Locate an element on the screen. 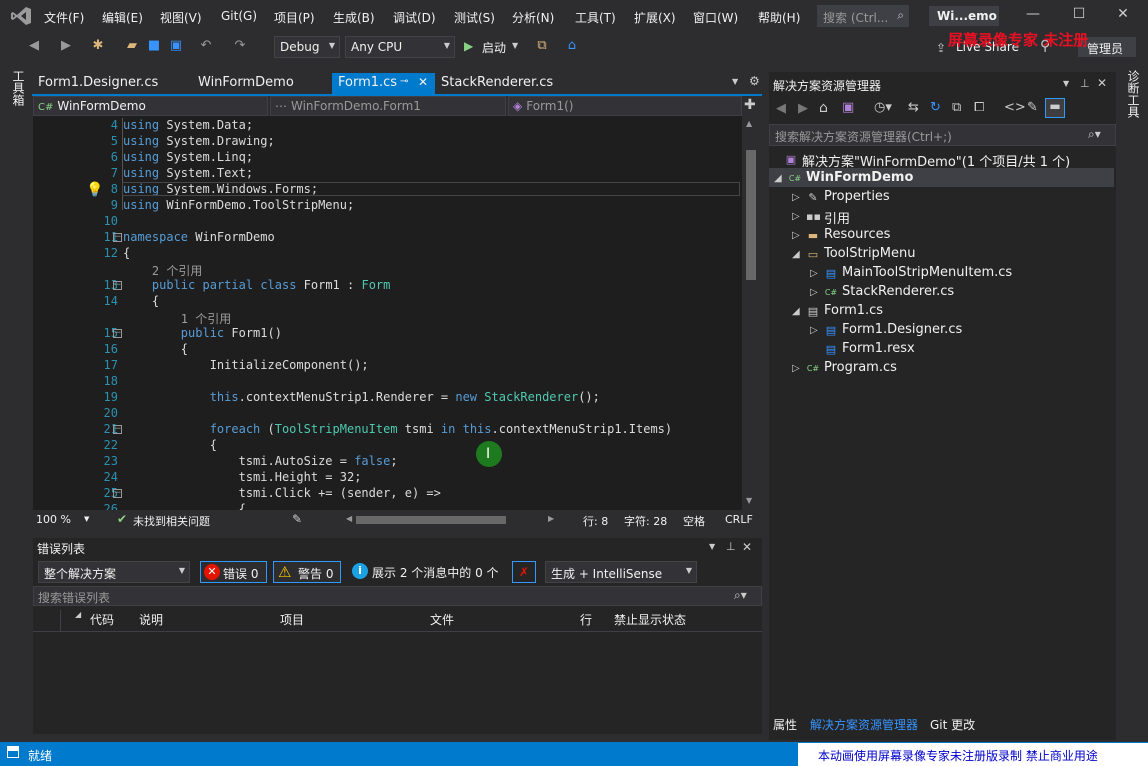 Image resolution: width=1148 pixels, height=766 pixels. solexp-forward-icon: ▶ is located at coordinates (803, 108).